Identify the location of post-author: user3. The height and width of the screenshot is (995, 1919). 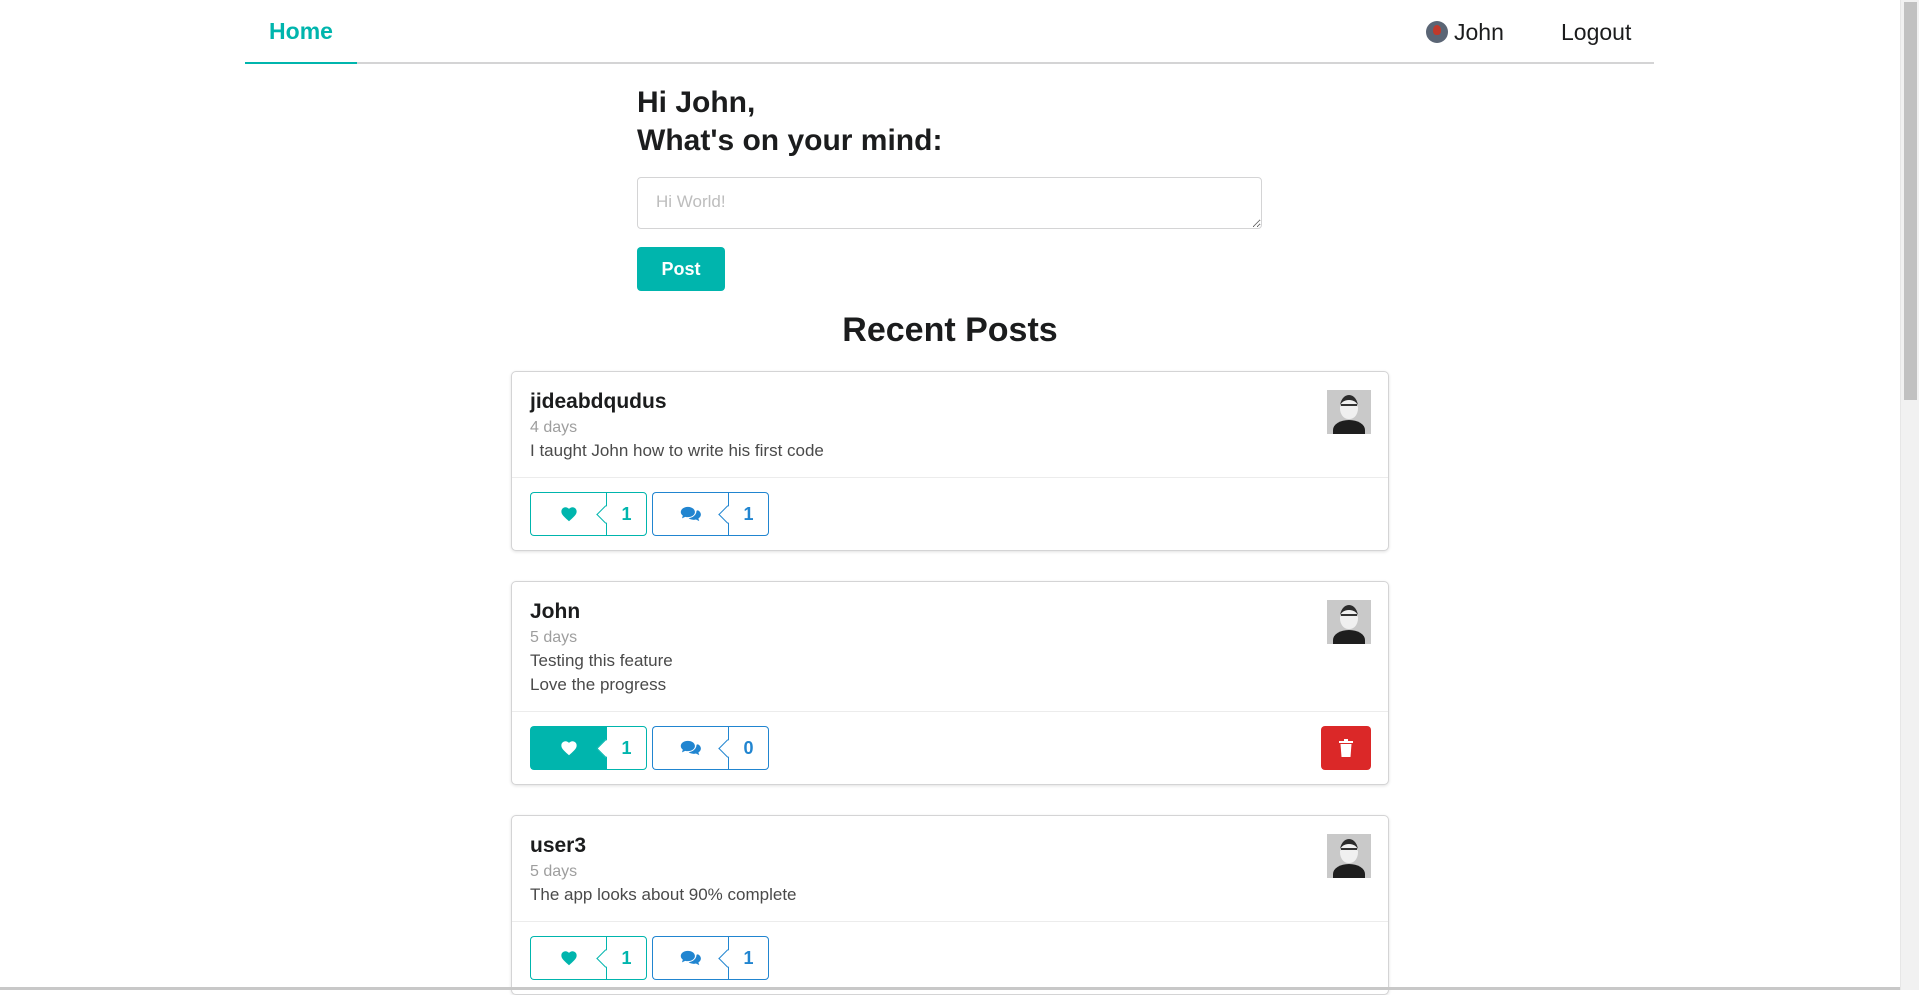
(950, 845).